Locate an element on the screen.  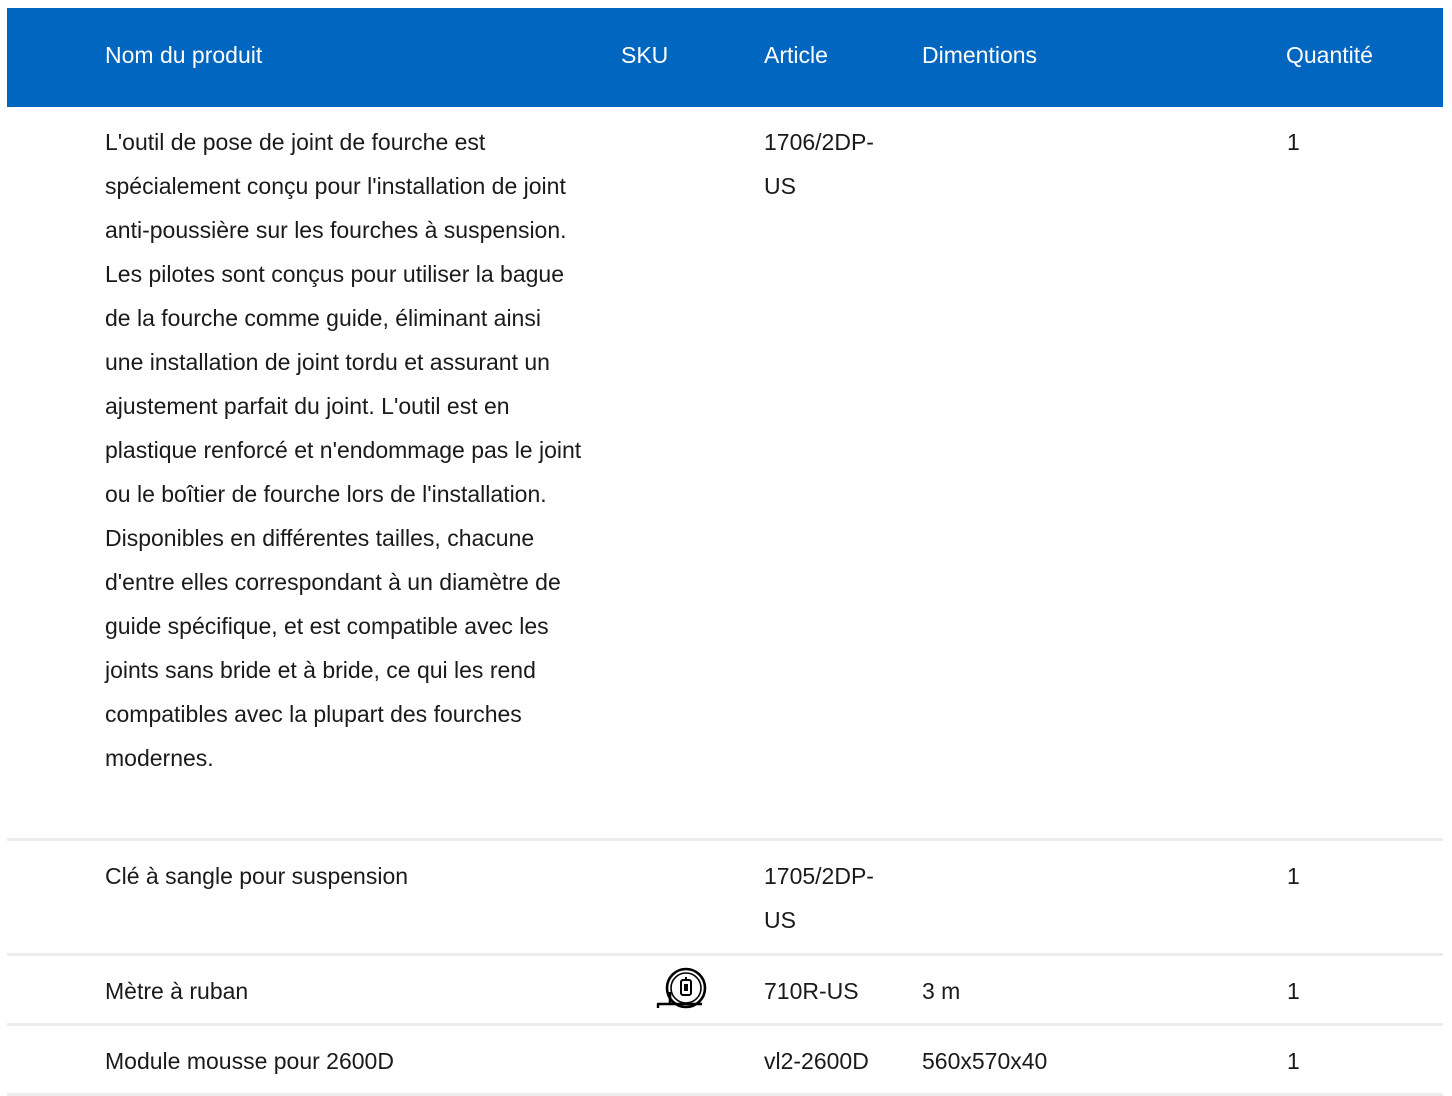
column-header-name: Nom du produit is located at coordinates (183, 55).